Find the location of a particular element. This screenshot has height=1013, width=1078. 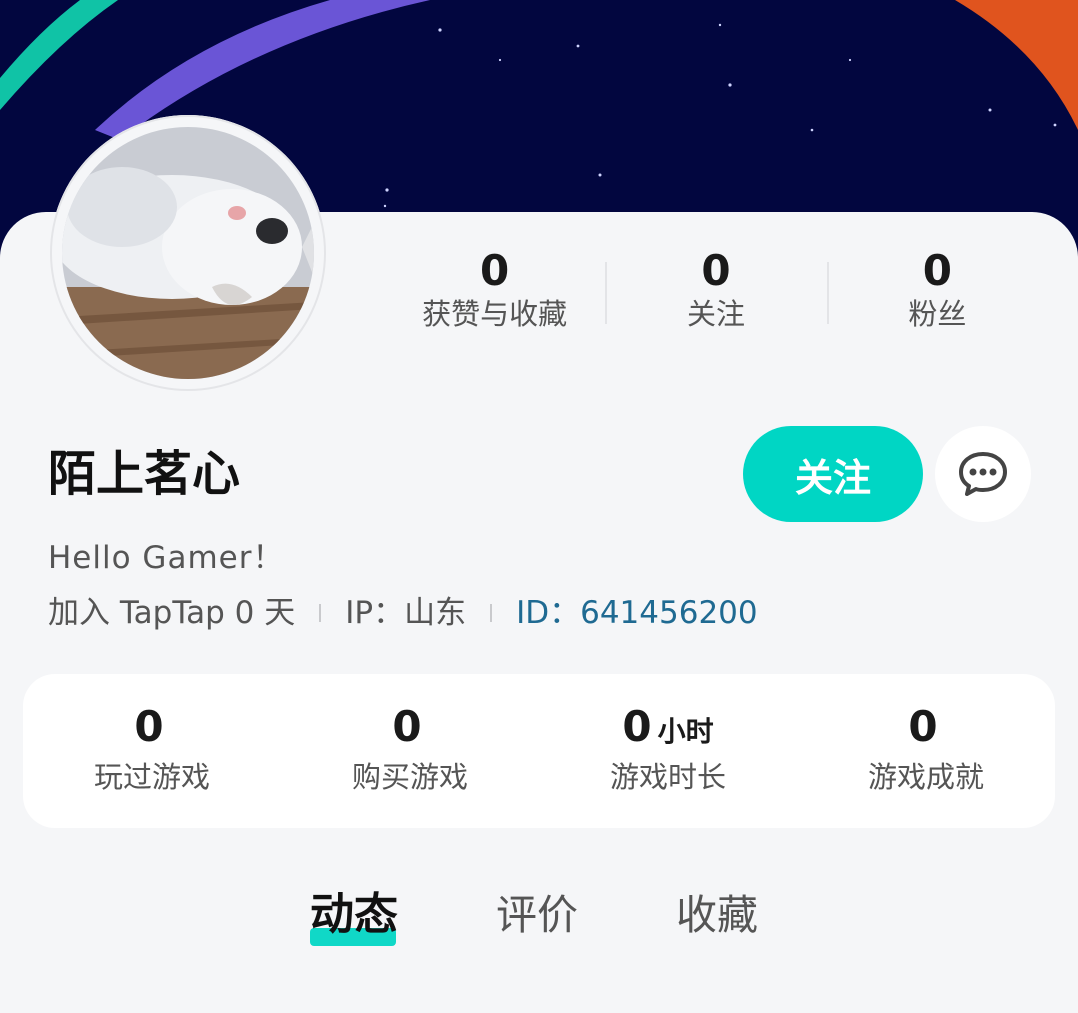

stat-fans: 0 粉丝 is located at coordinates (937, 292).